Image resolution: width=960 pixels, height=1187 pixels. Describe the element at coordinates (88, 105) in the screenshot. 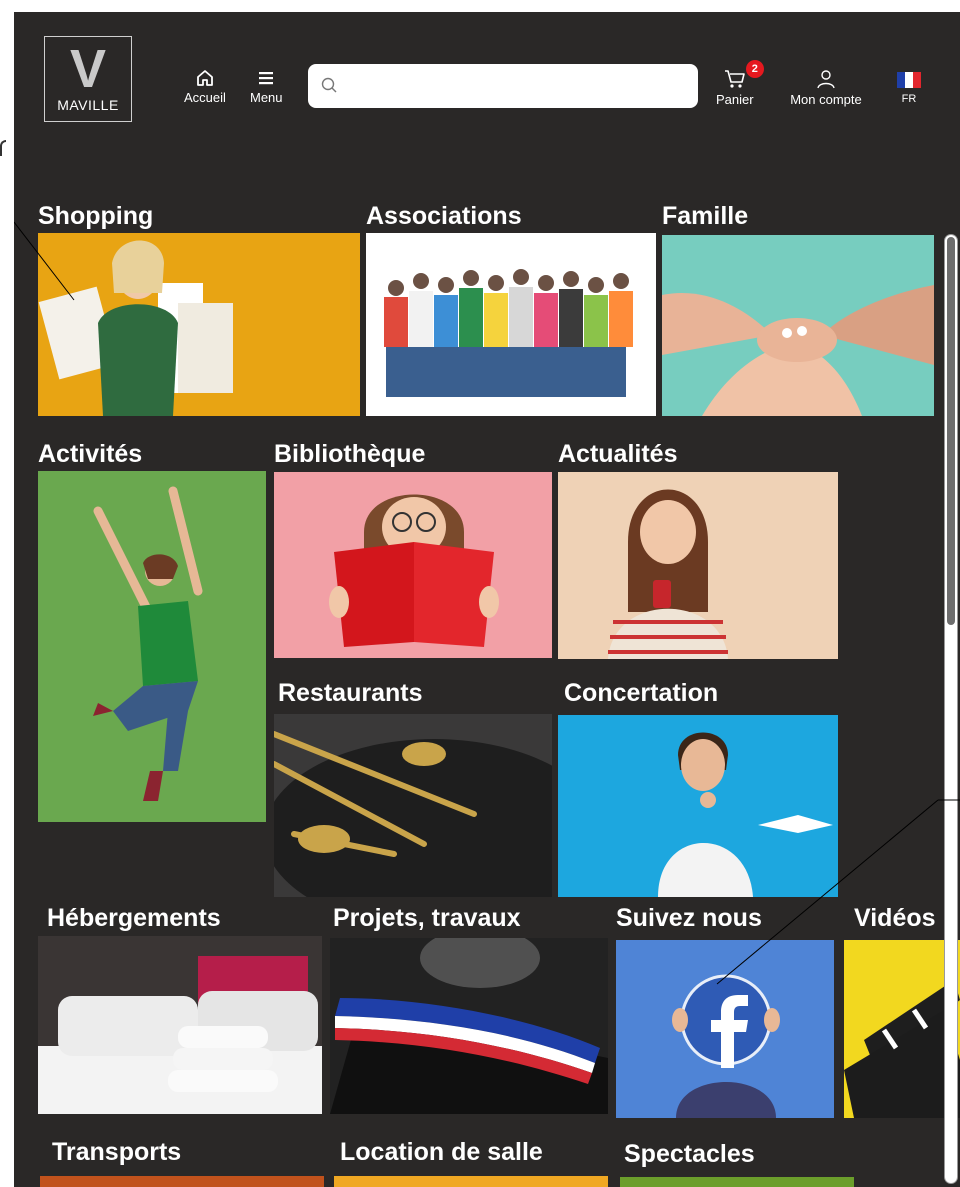

I see `logo-name: MAVILLE` at that location.